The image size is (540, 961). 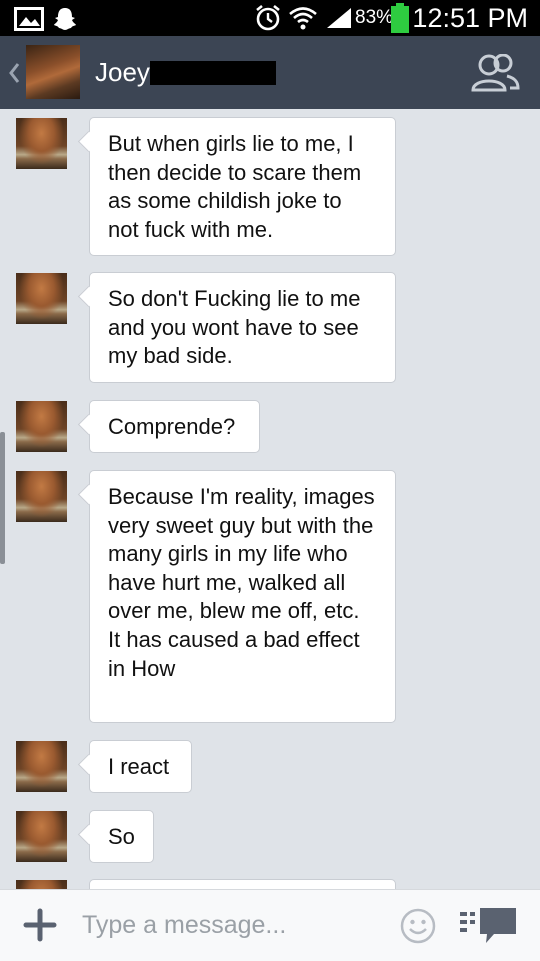 I want to click on battery-percent: 83%, so click(x=374, y=17).